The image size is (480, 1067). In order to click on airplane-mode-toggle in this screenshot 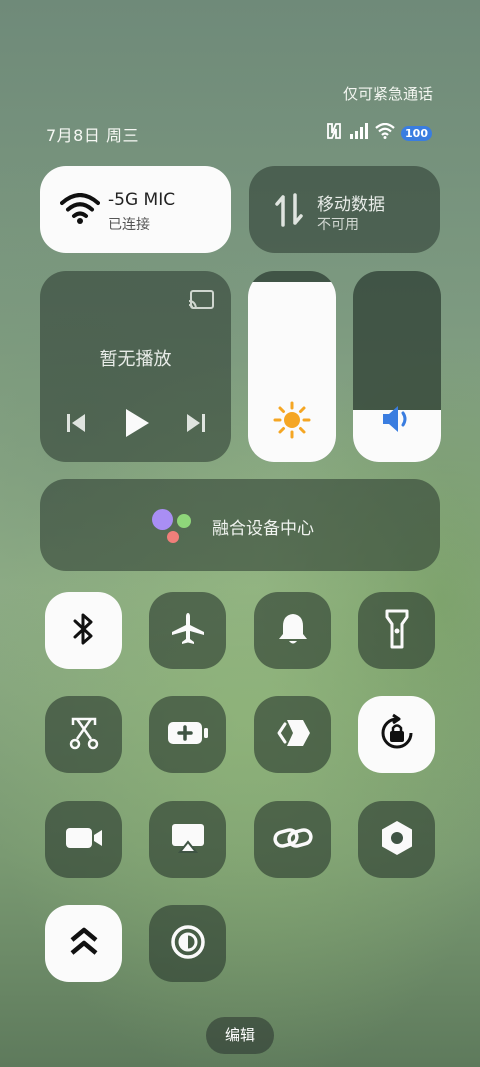, I will do `click(187, 630)`.